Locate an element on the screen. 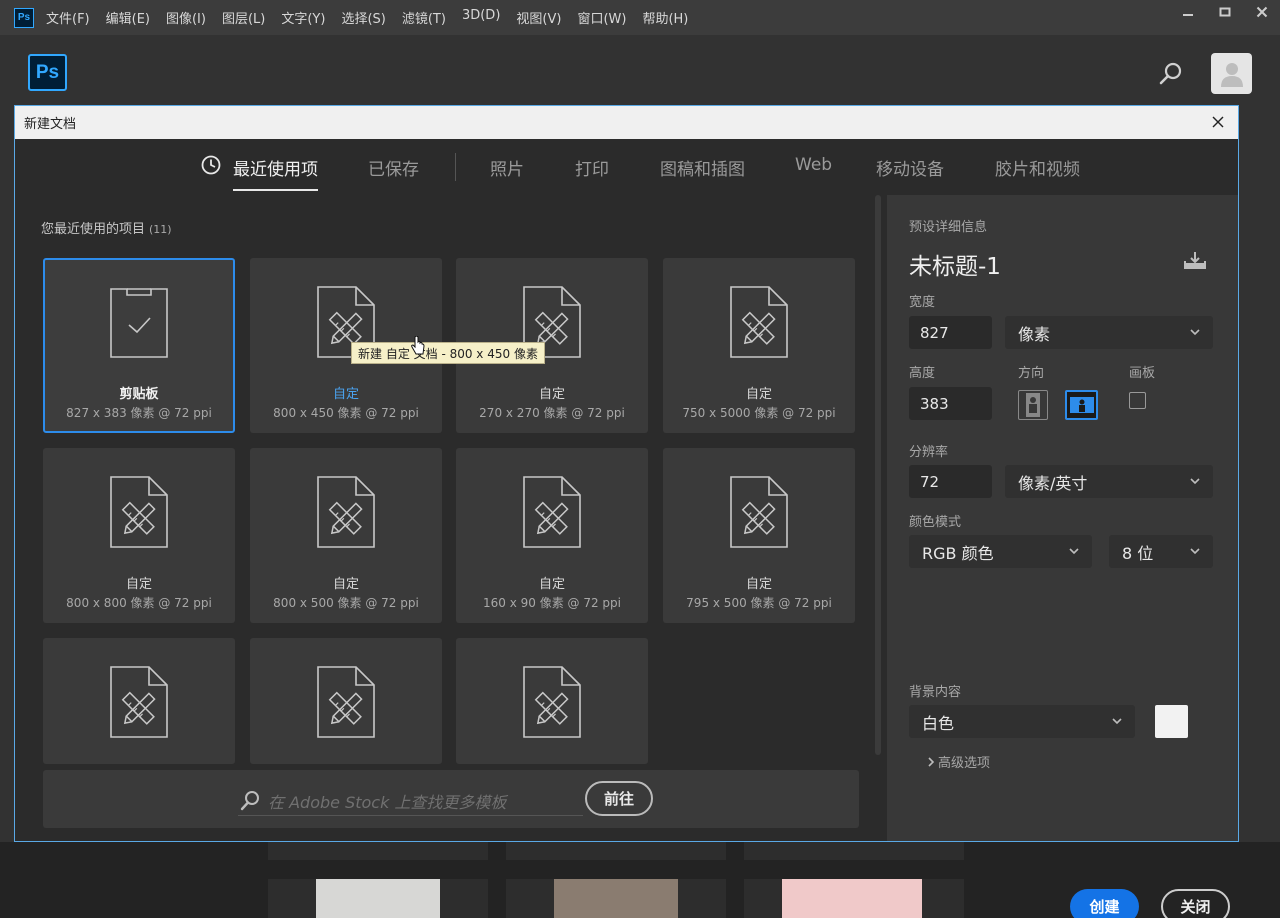 This screenshot has height=918, width=1280. stock-search-input: 在 Adobe Stock 上查找更多模板 is located at coordinates (387, 801).